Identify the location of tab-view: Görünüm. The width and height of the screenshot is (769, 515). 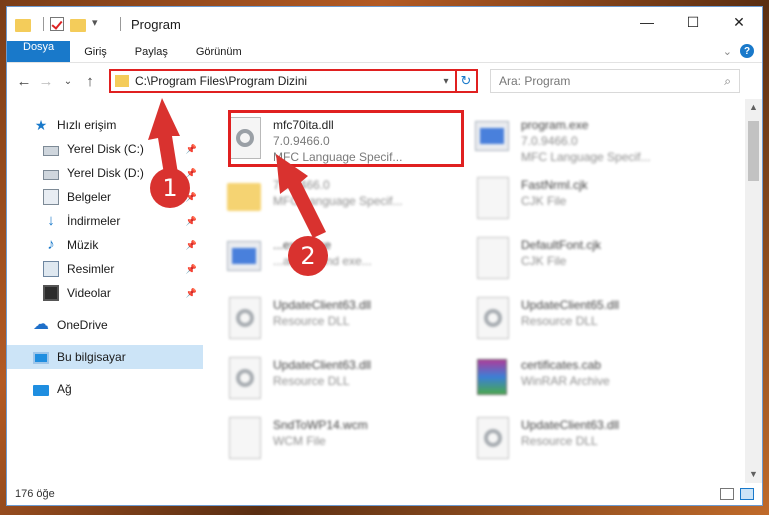
(219, 51).